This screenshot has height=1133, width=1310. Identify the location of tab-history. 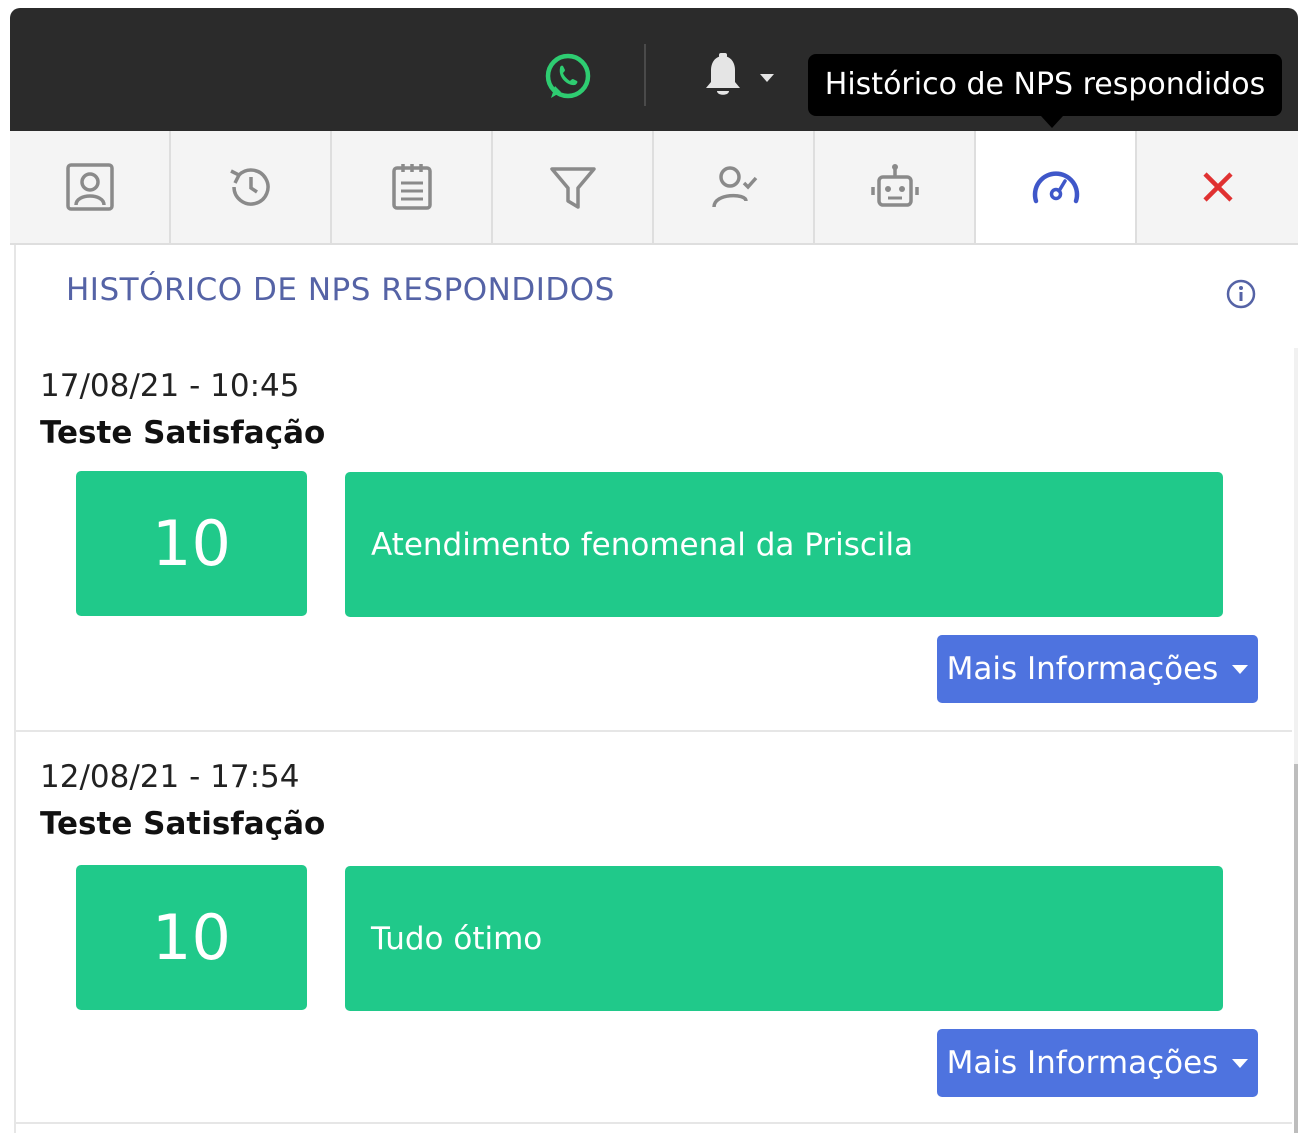
(251, 187).